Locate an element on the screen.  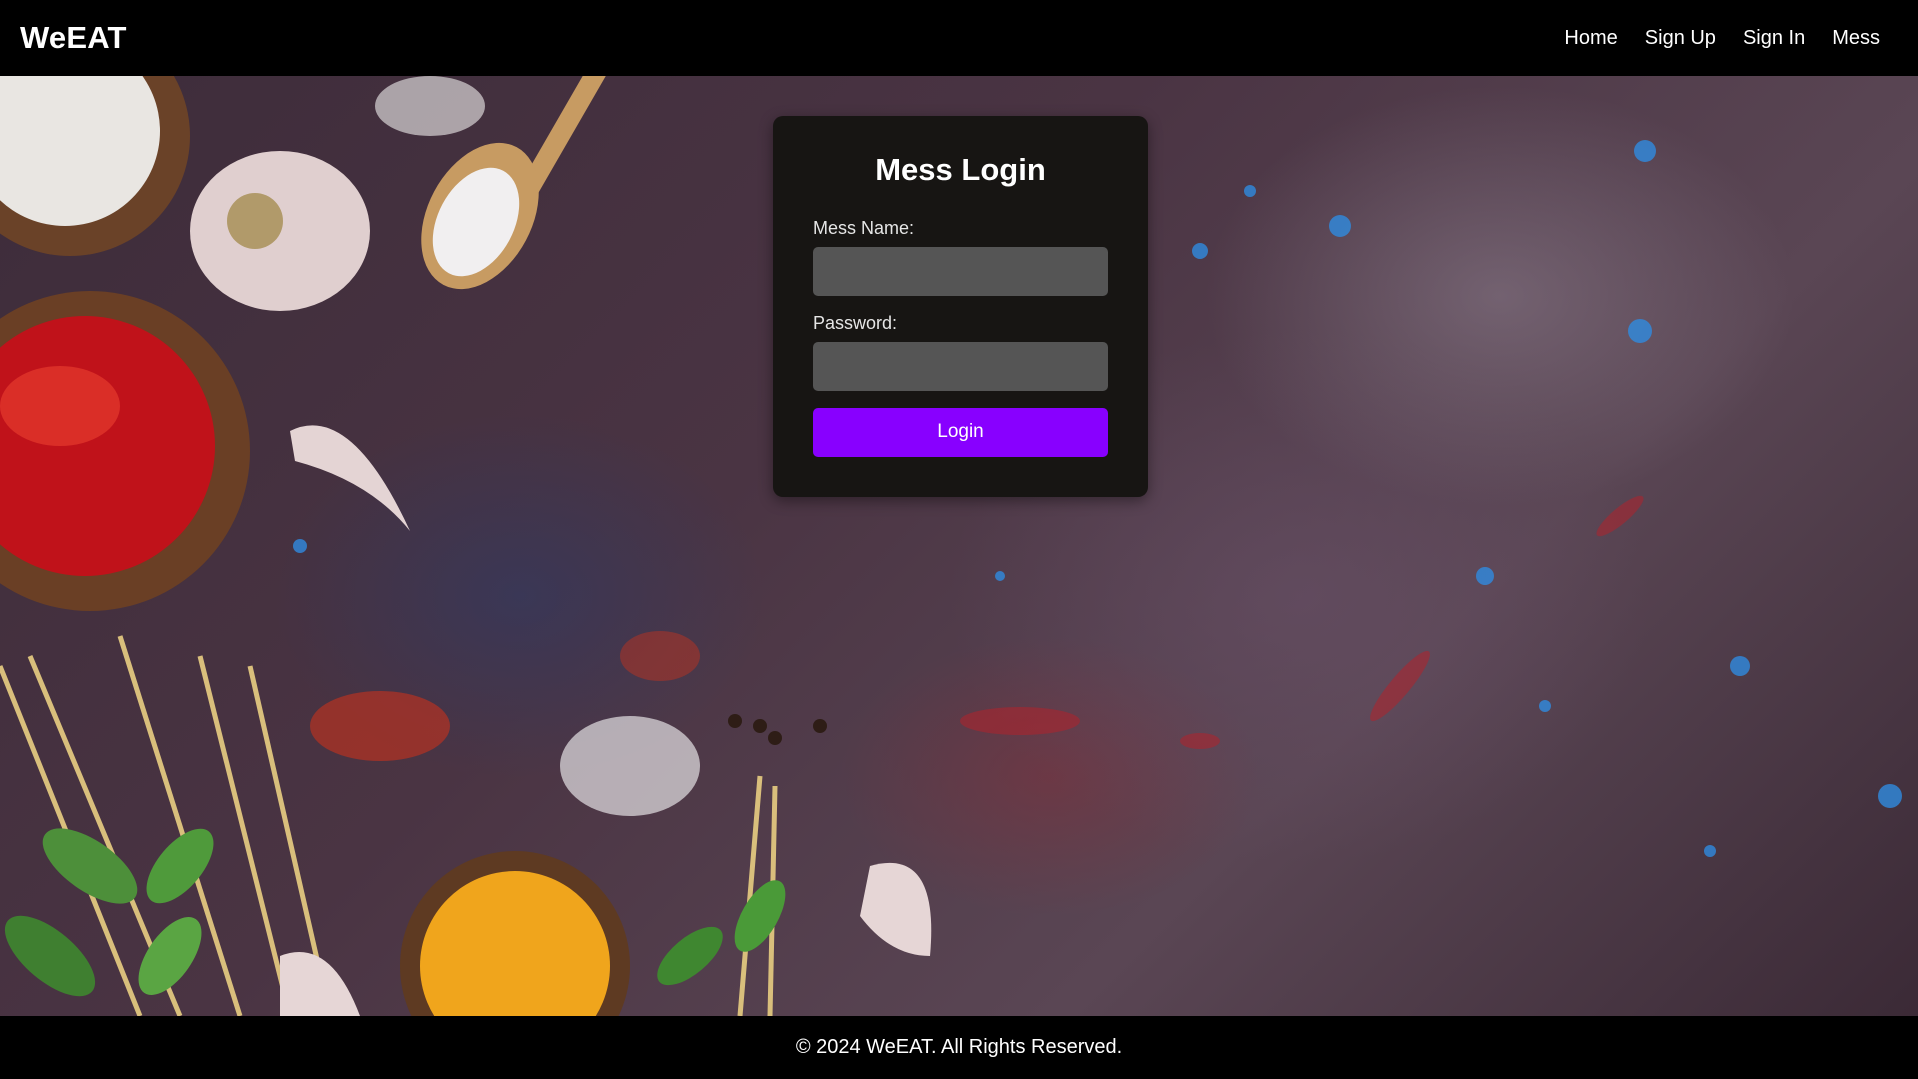
brand-logo: WeEAT is located at coordinates (73, 38).